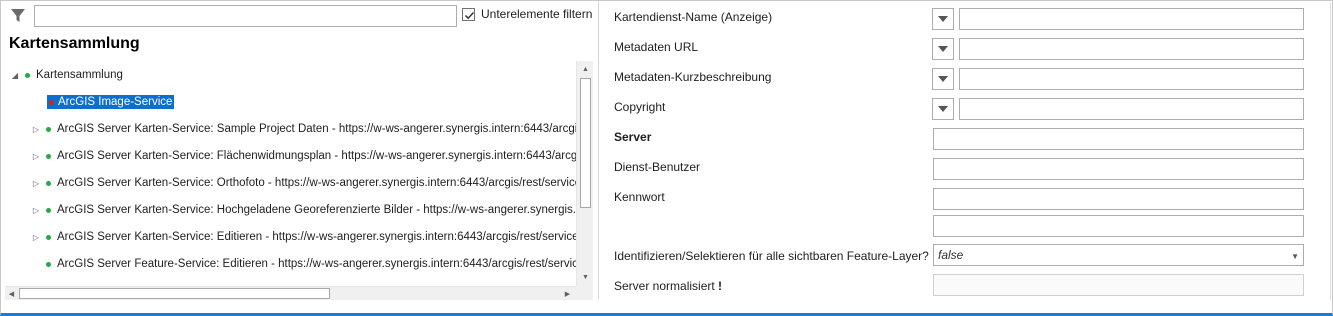  Describe the element at coordinates (633, 137) in the screenshot. I see `label-server: Server` at that location.